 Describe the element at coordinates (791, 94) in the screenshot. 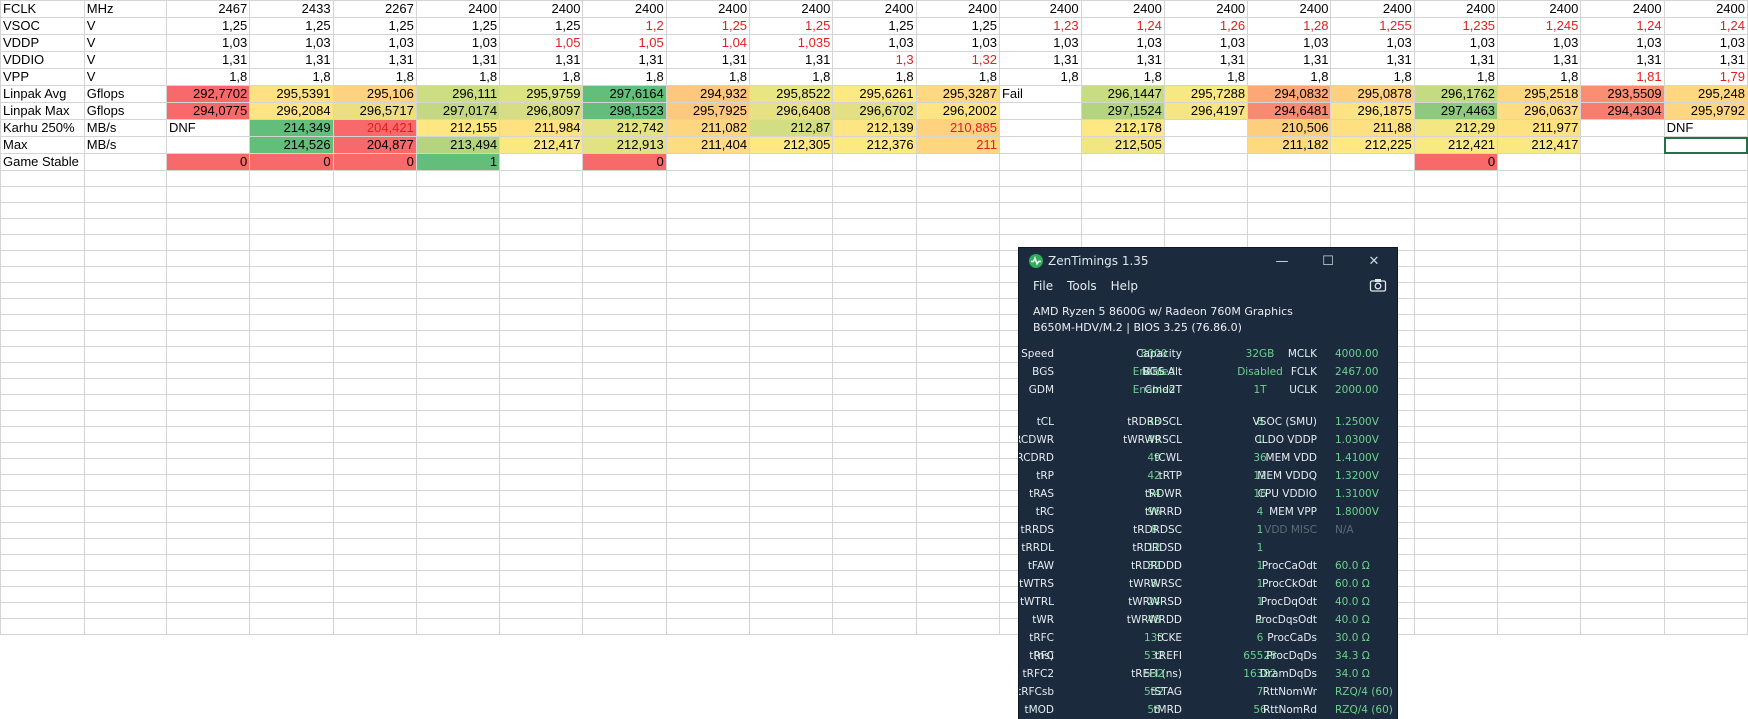

I see `value-cell: 295,8522` at that location.